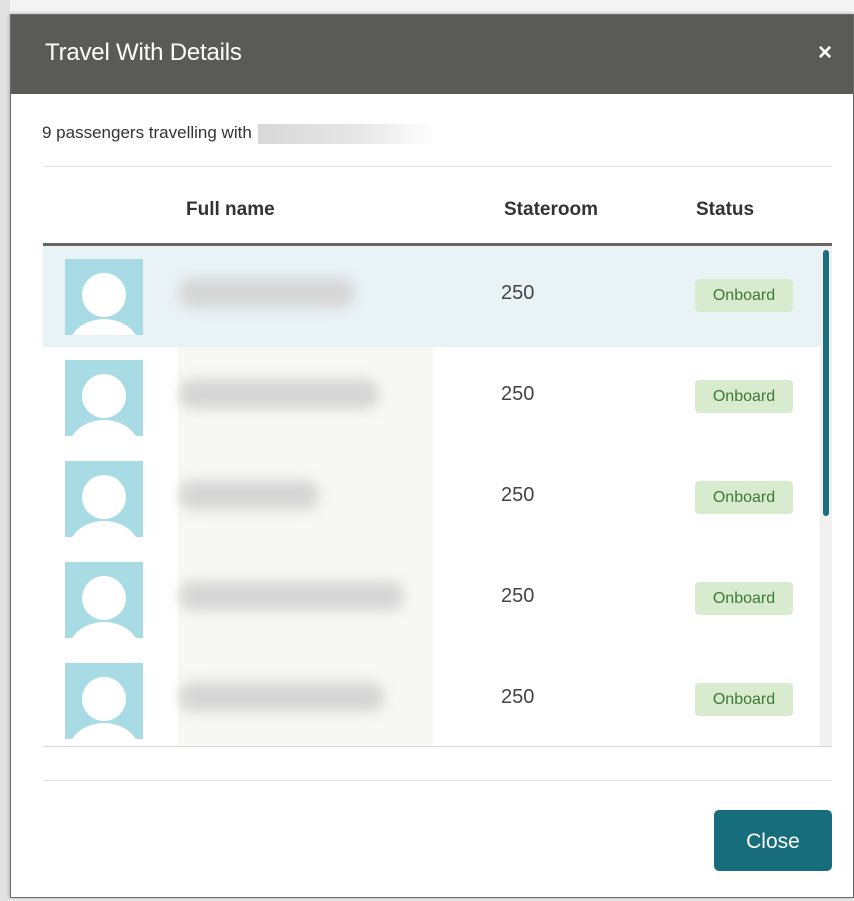 The height and width of the screenshot is (901, 854). What do you see at coordinates (773, 840) in the screenshot?
I see `close-button: Close` at bounding box center [773, 840].